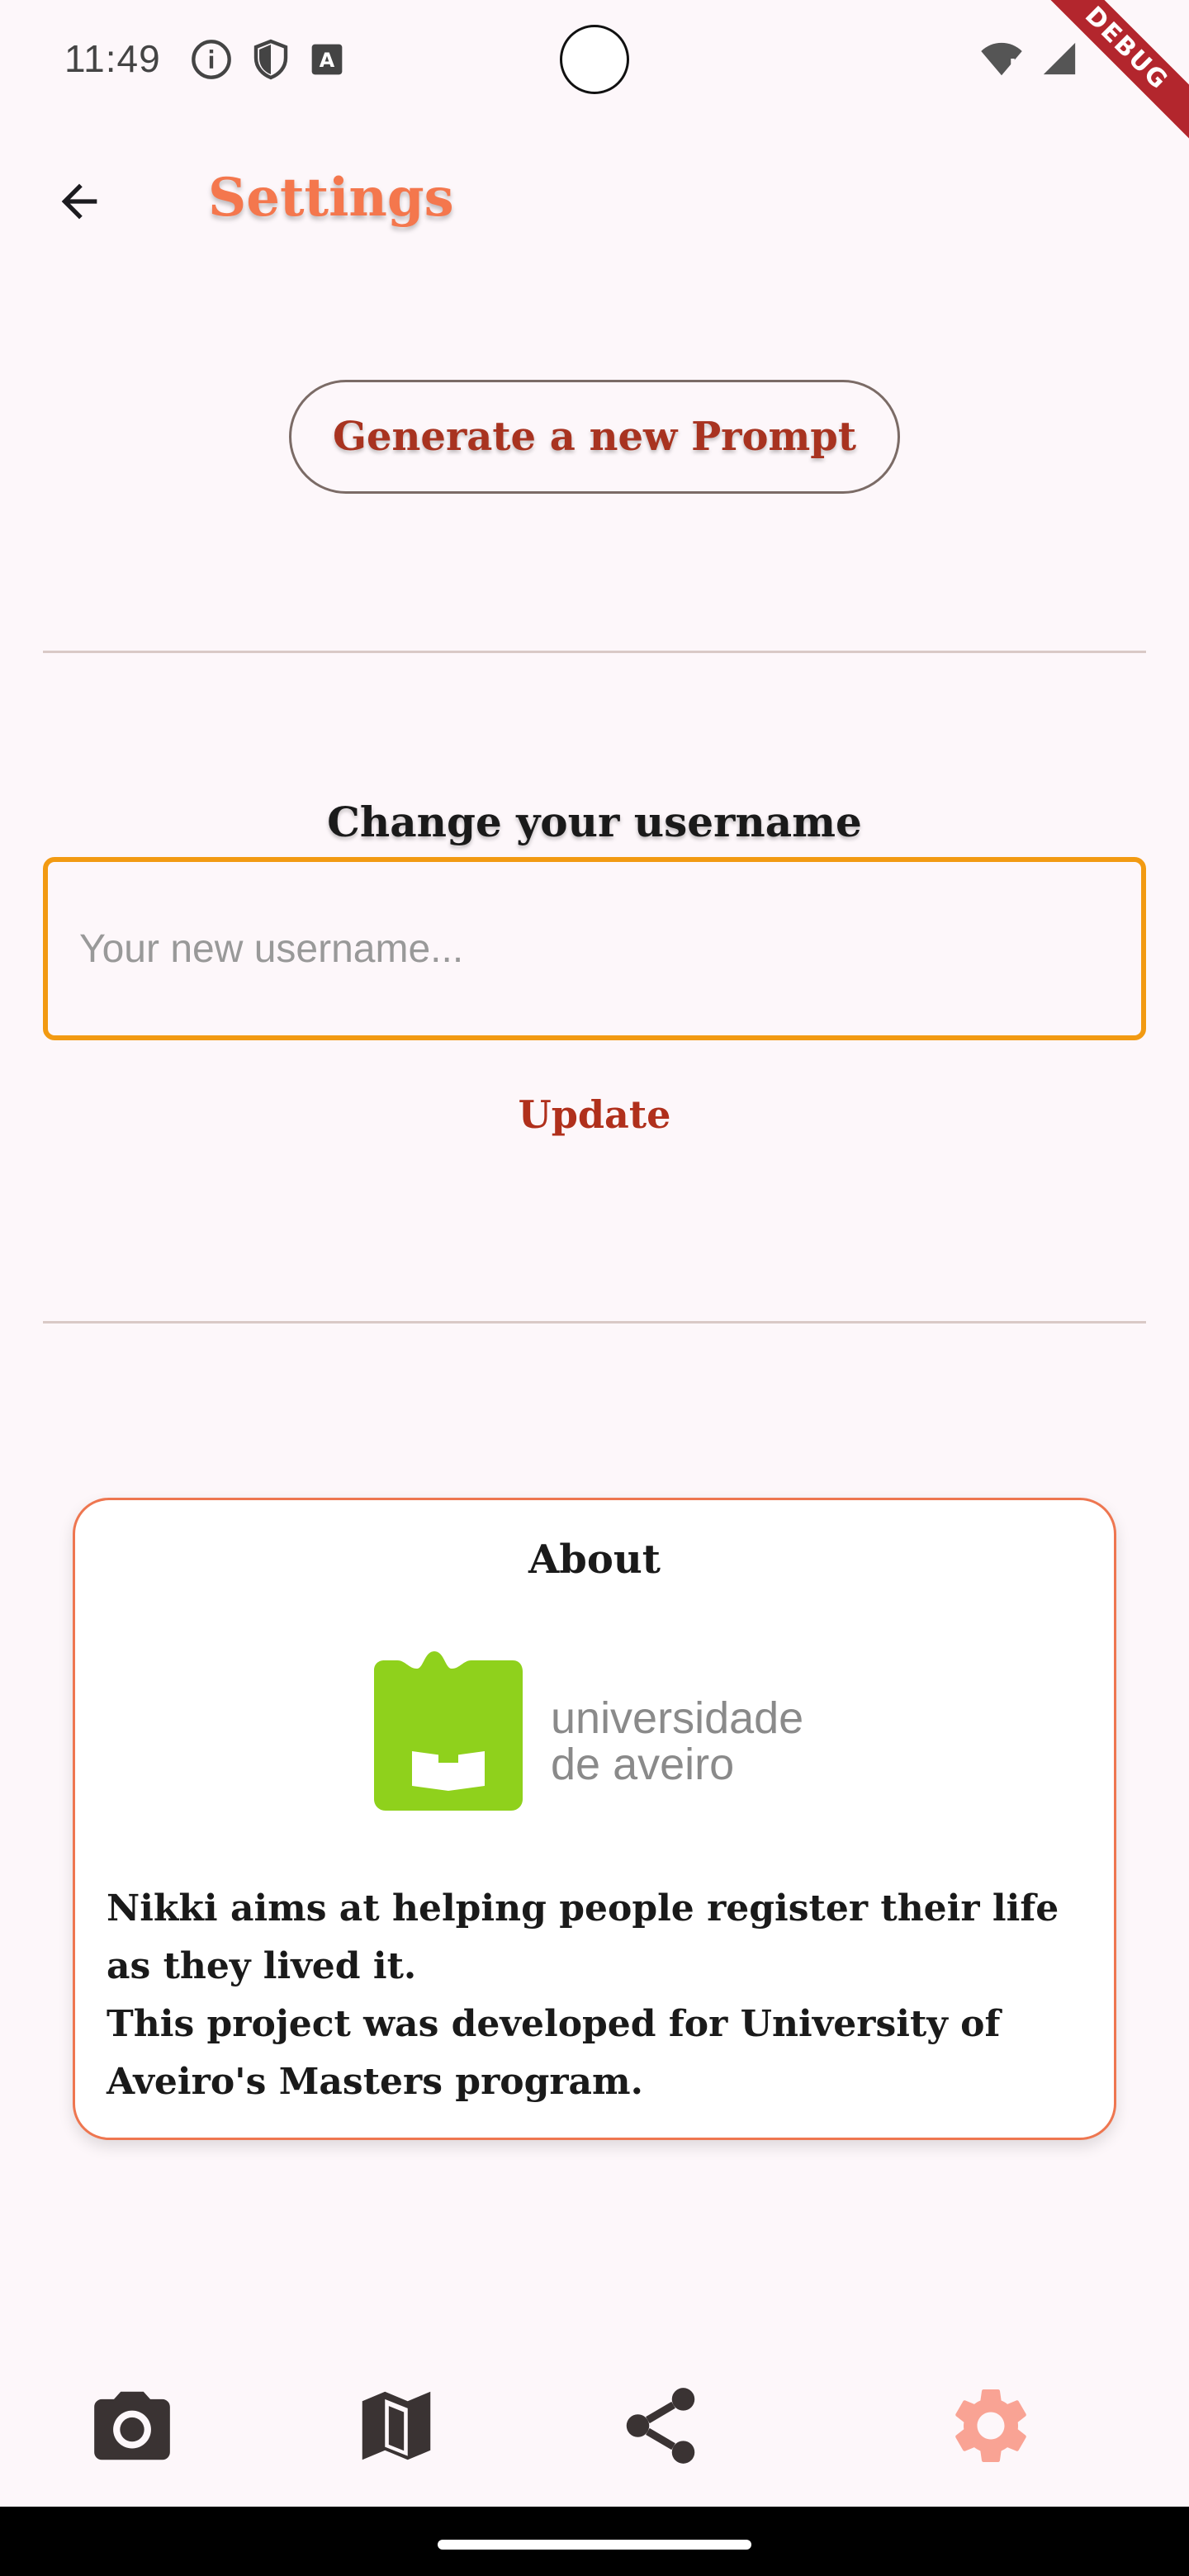 Image resolution: width=1189 pixels, height=2576 pixels. I want to click on settings-icon, so click(990, 2427).